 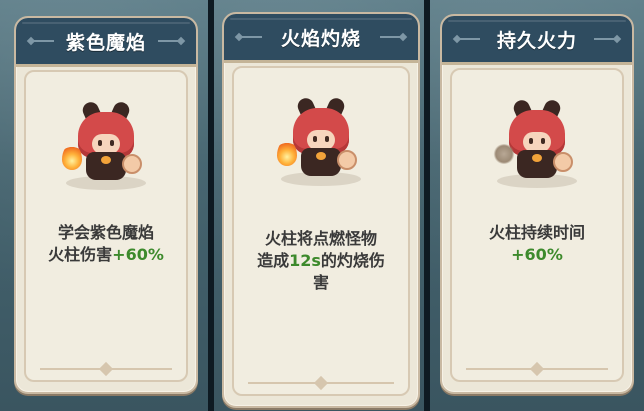 I want to click on desc-highlight-value: 12s, so click(x=305, y=260).